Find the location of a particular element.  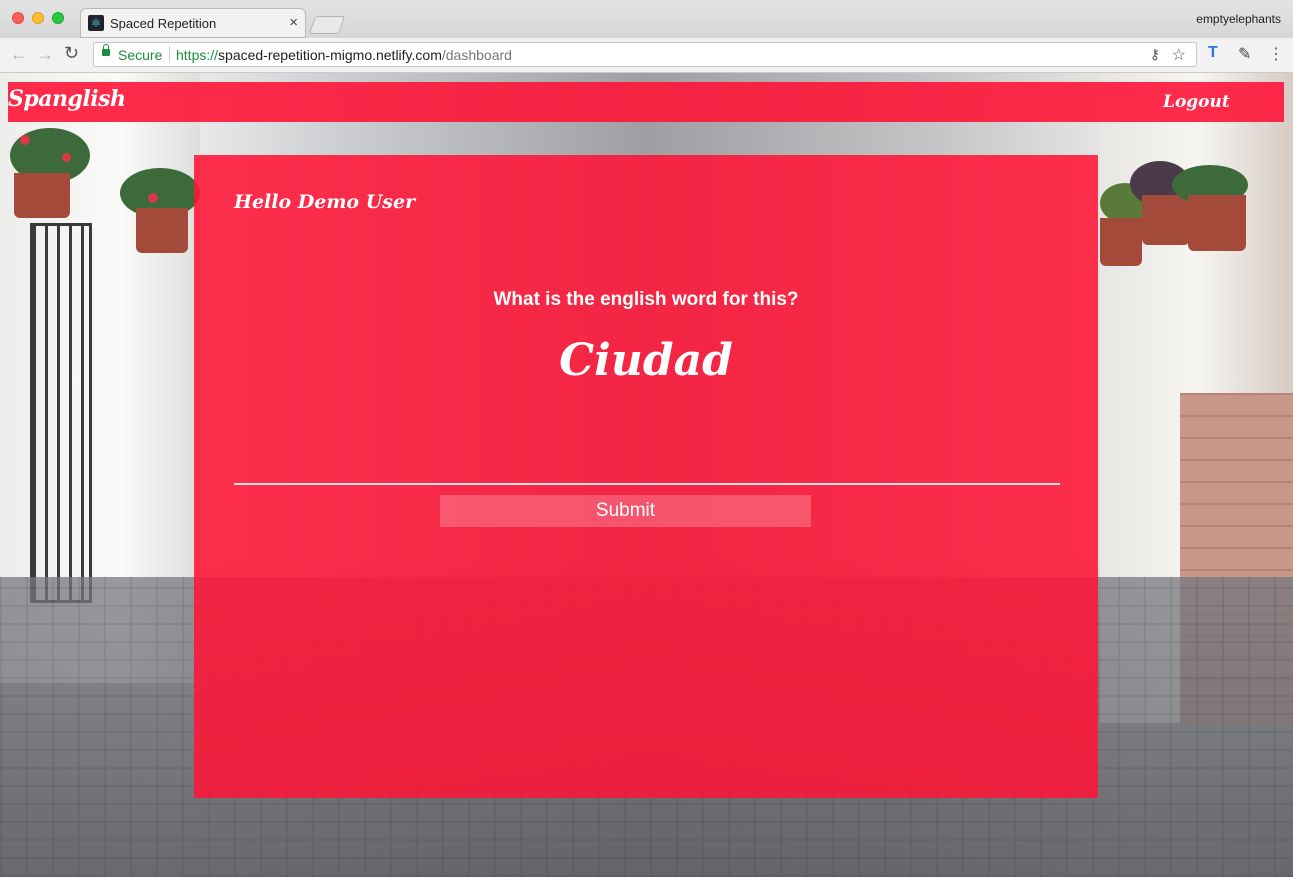

user-greeting: Hello Demo User is located at coordinates (325, 202).